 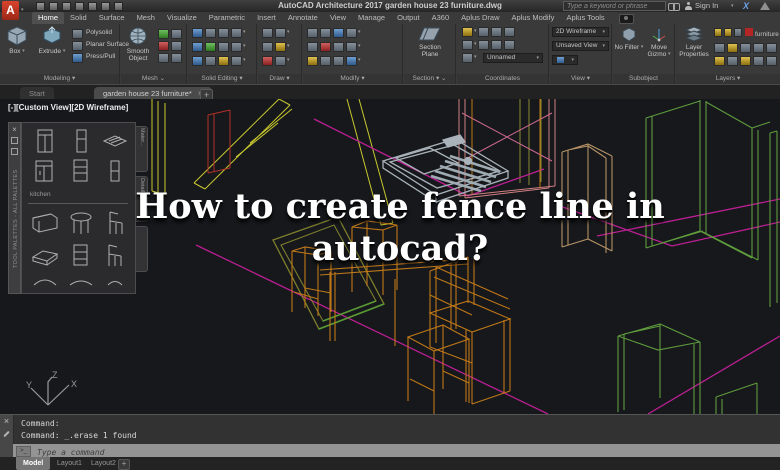 What do you see at coordinates (488, 32) in the screenshot?
I see `coordinates-row1` at bounding box center [488, 32].